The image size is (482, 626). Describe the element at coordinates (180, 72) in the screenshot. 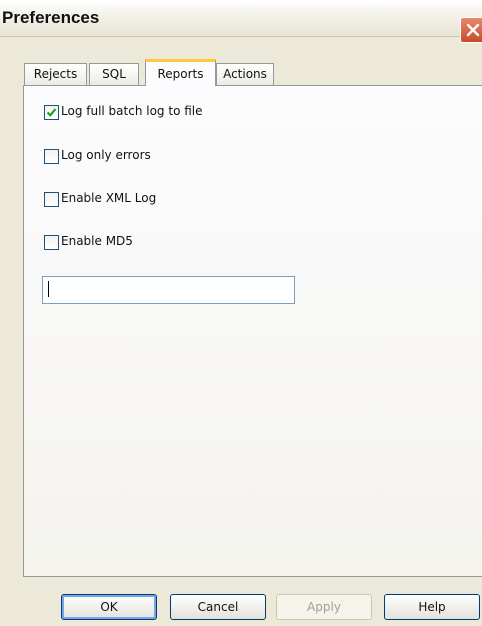

I see `tab-reports: Reports` at that location.